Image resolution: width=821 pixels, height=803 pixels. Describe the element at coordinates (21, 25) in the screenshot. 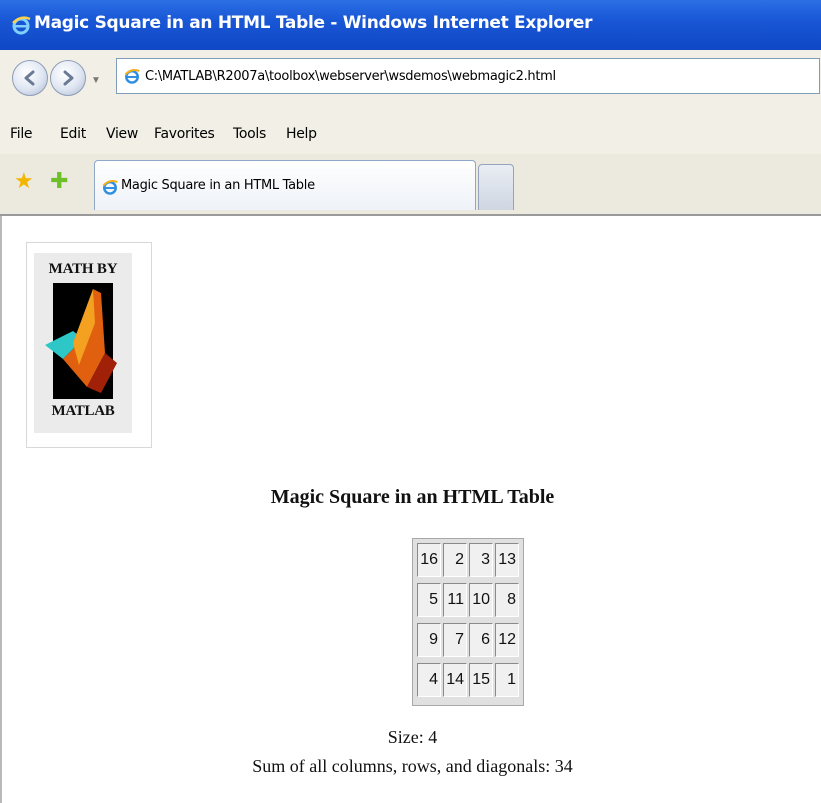

I see `ie-logo-icon` at that location.